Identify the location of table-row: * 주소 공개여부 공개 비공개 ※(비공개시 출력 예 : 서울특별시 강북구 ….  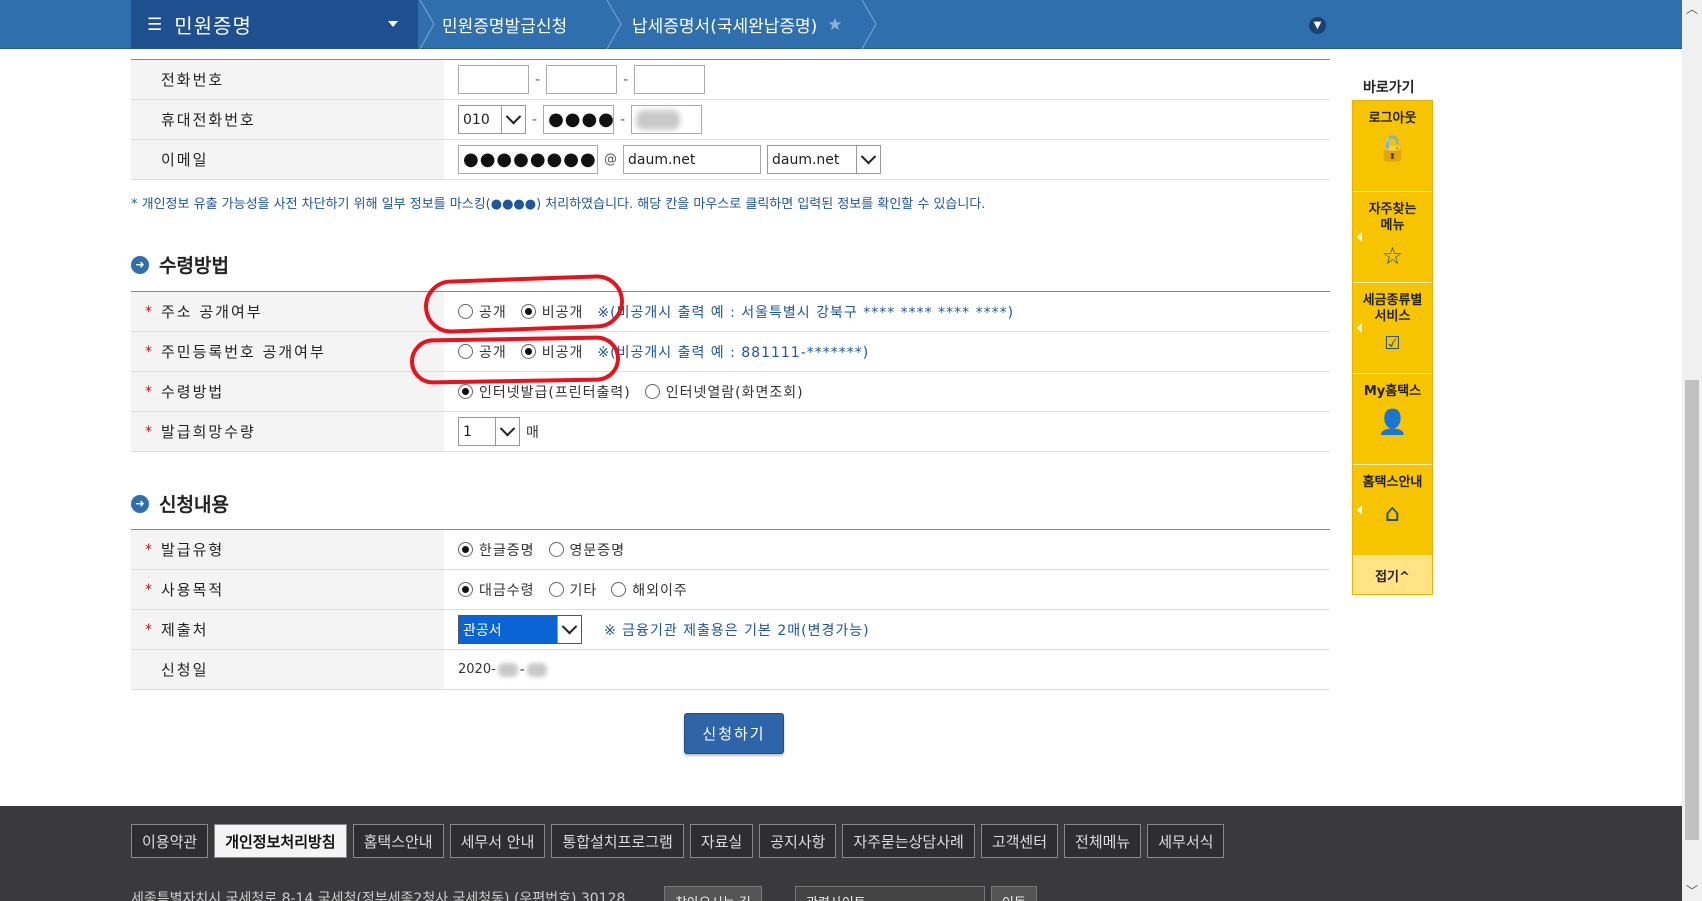
(730, 312).